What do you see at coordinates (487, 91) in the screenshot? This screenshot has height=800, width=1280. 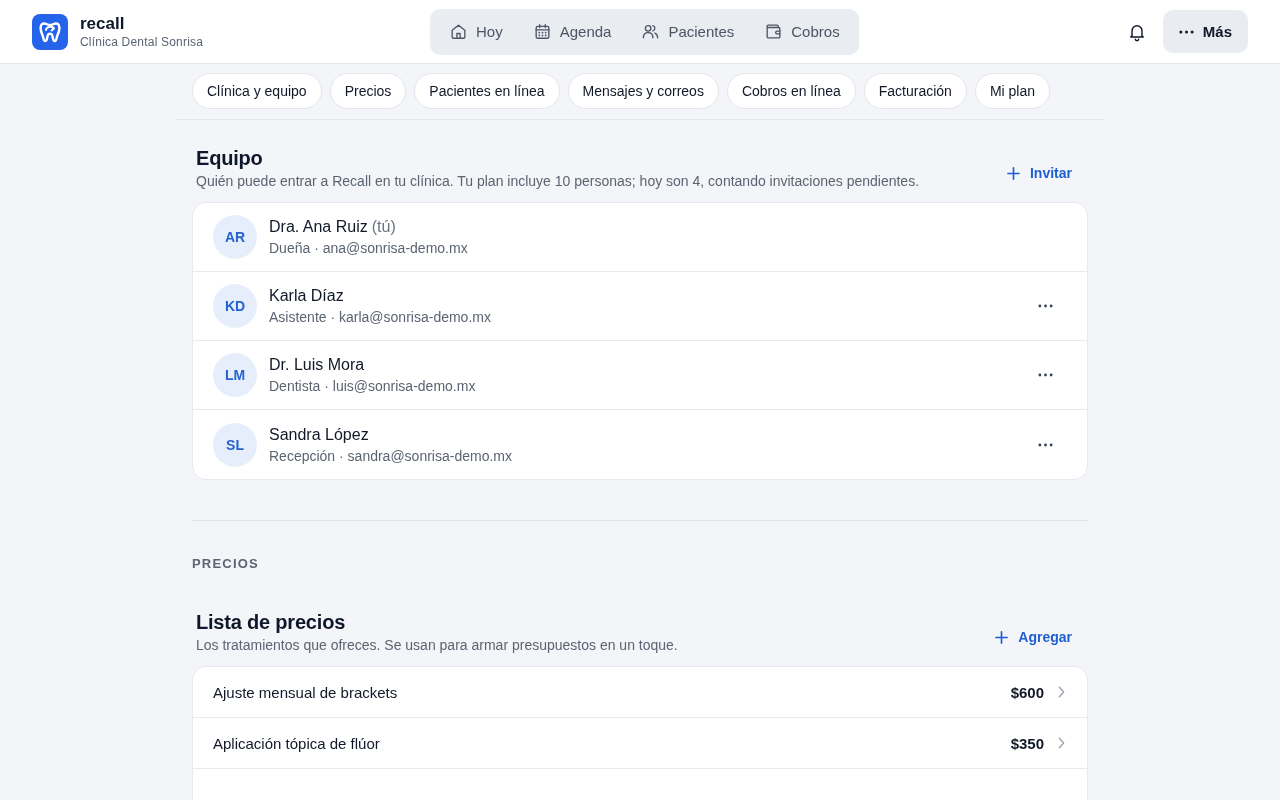 I see `section-link: Pacientes en línea` at bounding box center [487, 91].